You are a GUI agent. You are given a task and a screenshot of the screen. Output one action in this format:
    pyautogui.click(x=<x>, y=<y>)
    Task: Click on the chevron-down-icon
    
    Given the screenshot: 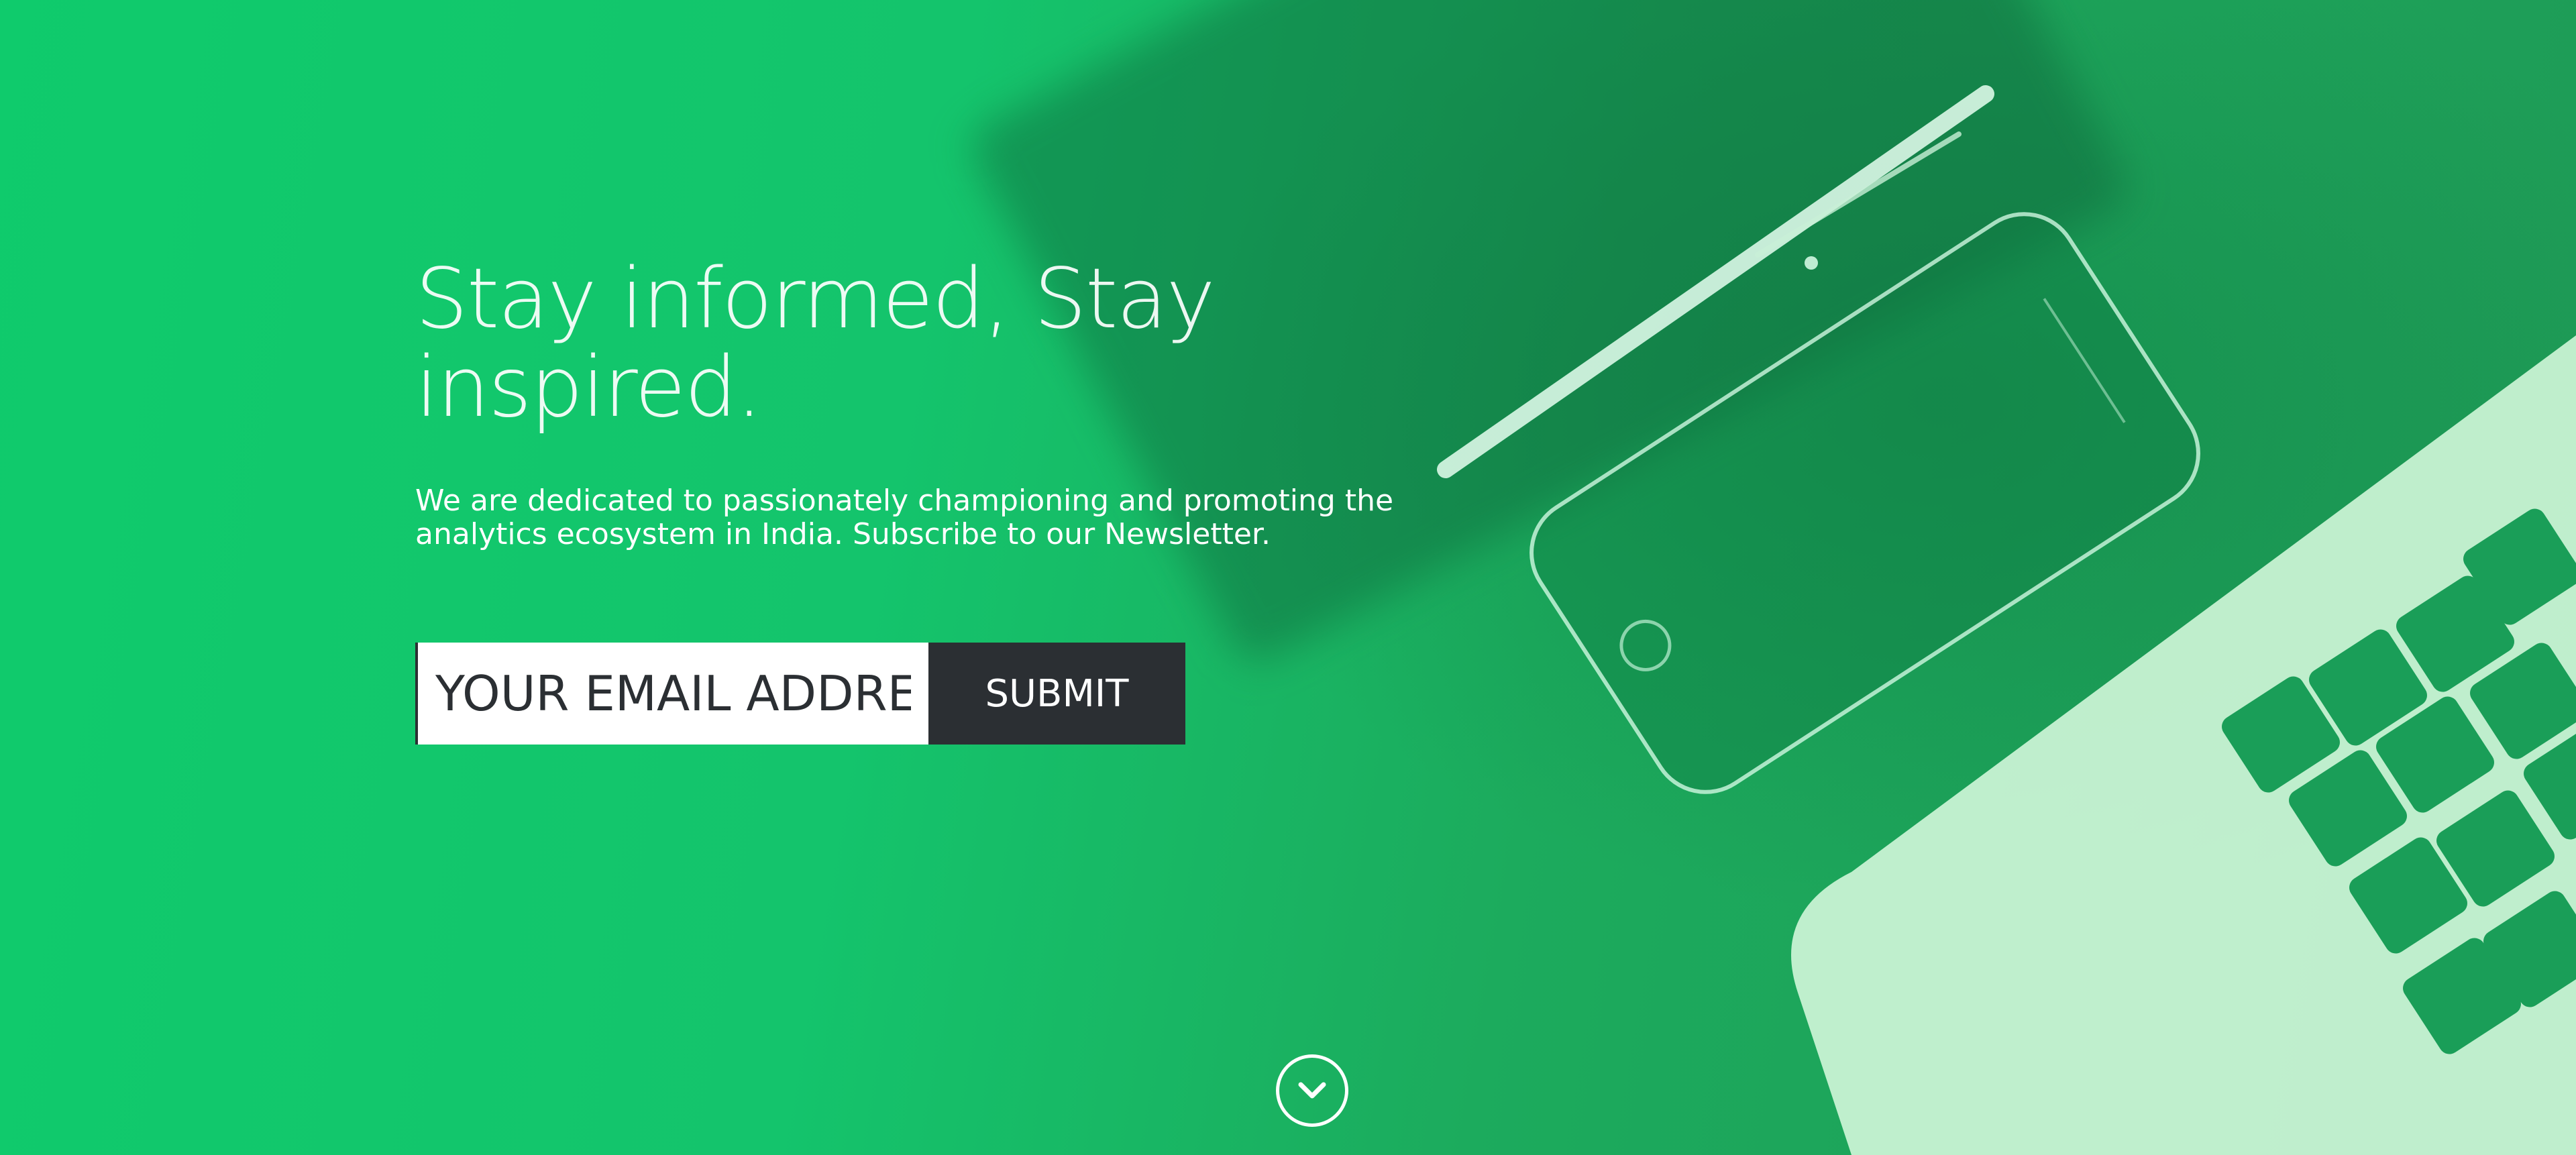 What is the action you would take?
    pyautogui.click(x=1312, y=1091)
    